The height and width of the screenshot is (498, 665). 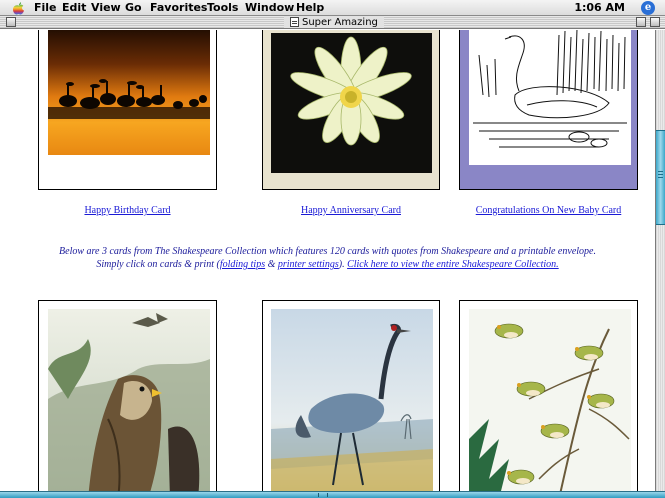 What do you see at coordinates (242, 264) in the screenshot?
I see `folding-tips-link: folding tips` at bounding box center [242, 264].